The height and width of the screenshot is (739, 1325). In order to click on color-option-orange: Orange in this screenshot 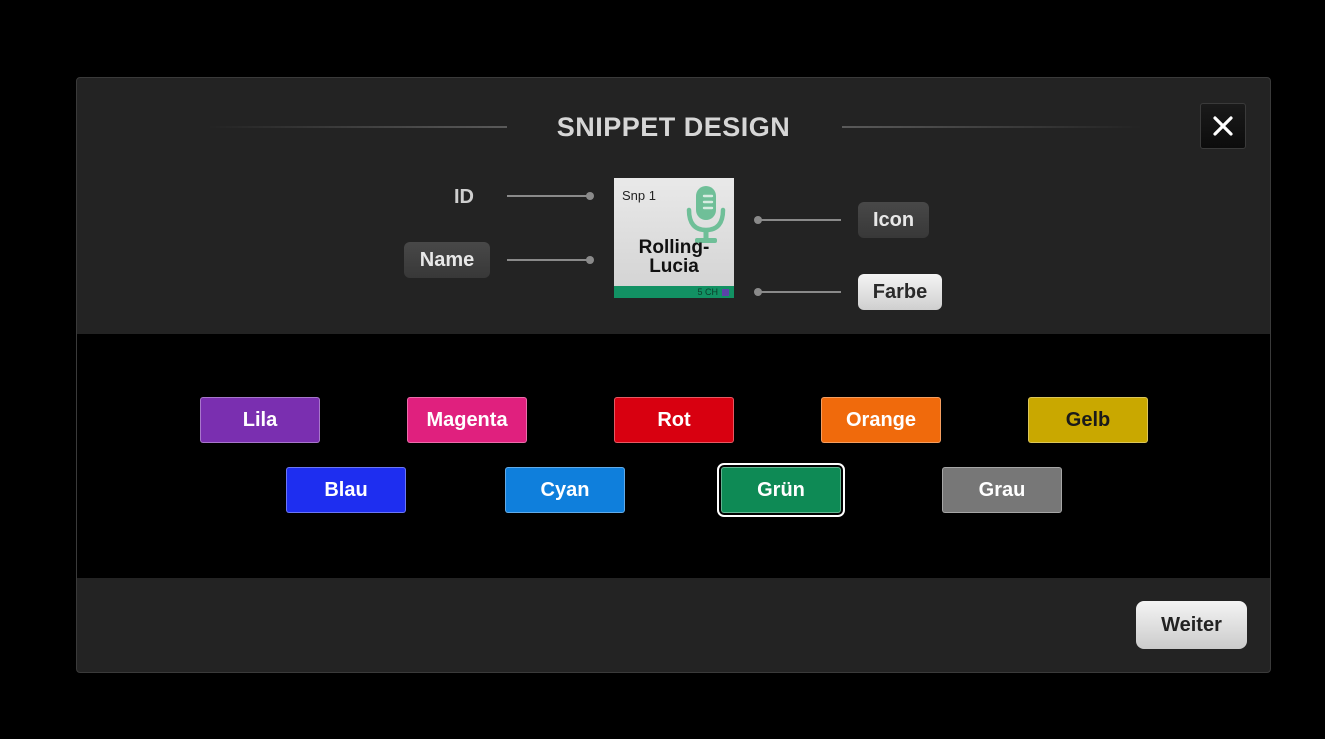, I will do `click(881, 420)`.